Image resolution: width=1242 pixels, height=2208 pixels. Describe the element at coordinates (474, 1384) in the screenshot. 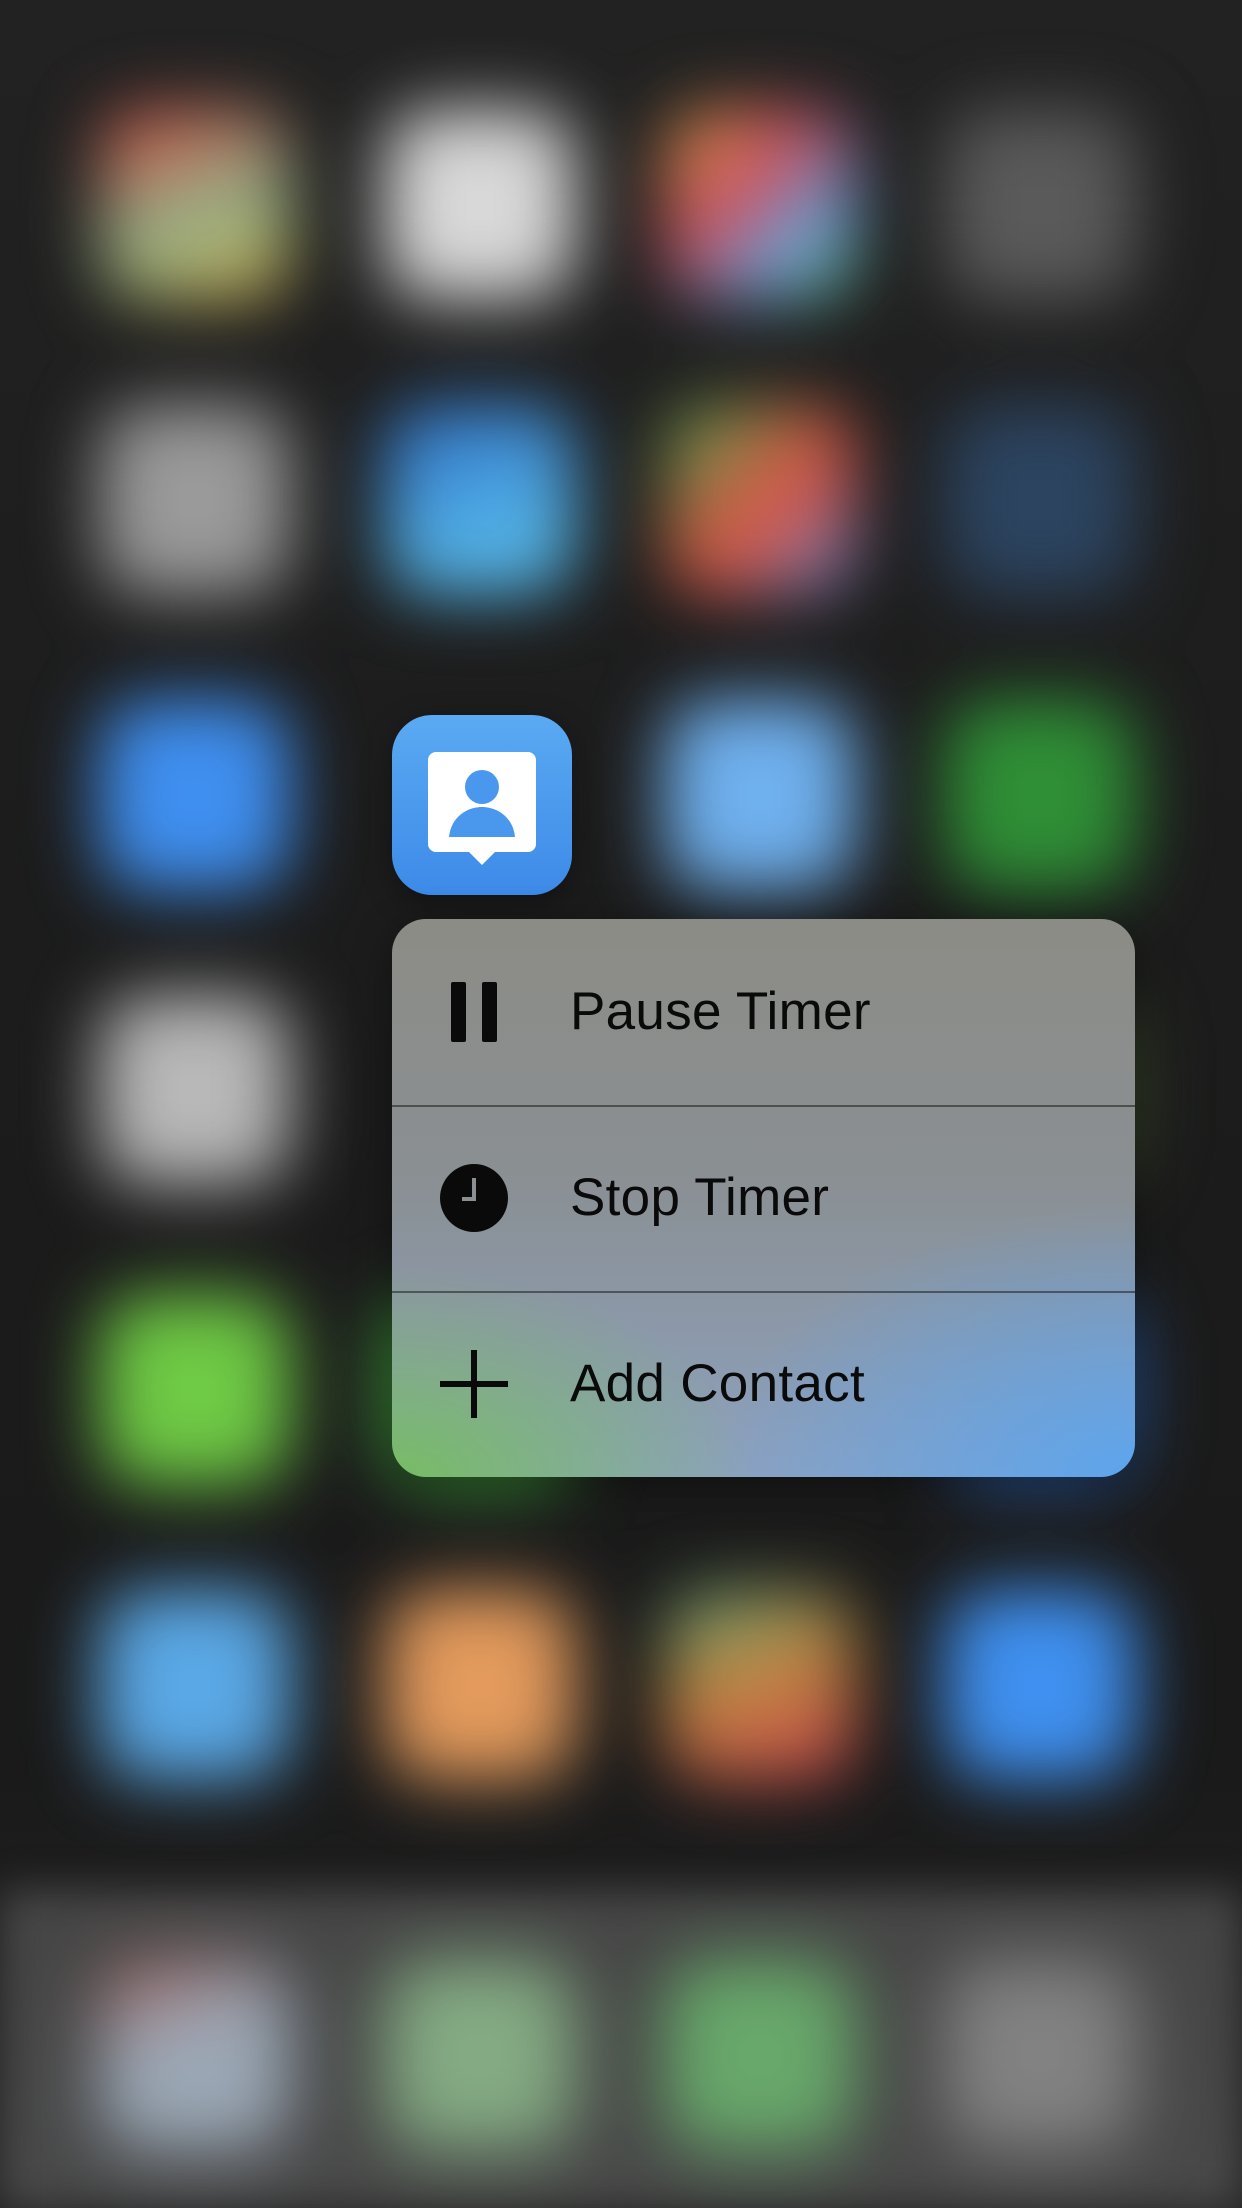

I see `plus-icon` at that location.